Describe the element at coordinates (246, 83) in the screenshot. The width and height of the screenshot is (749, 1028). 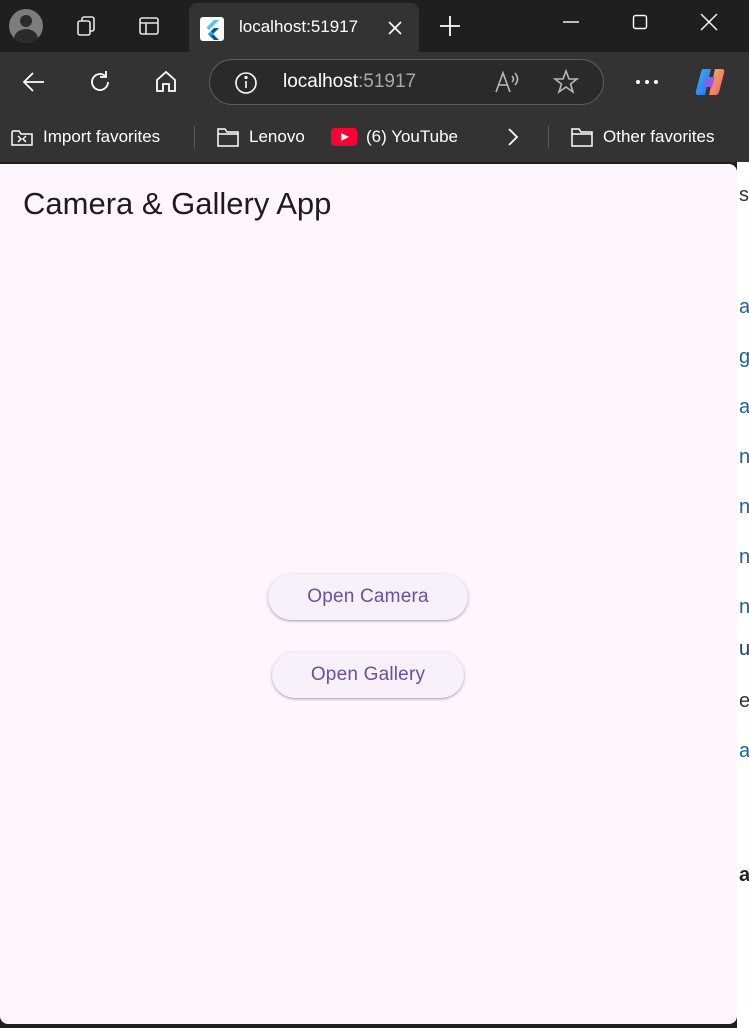
I see `site-info-icon` at that location.